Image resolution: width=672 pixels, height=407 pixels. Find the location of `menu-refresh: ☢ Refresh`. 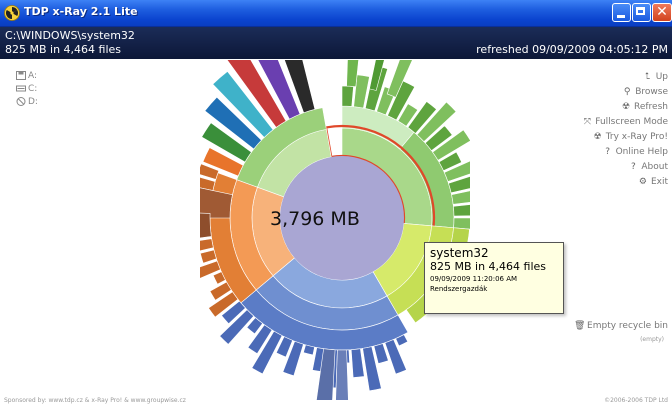

menu-refresh: ☢ Refresh is located at coordinates (625, 107).